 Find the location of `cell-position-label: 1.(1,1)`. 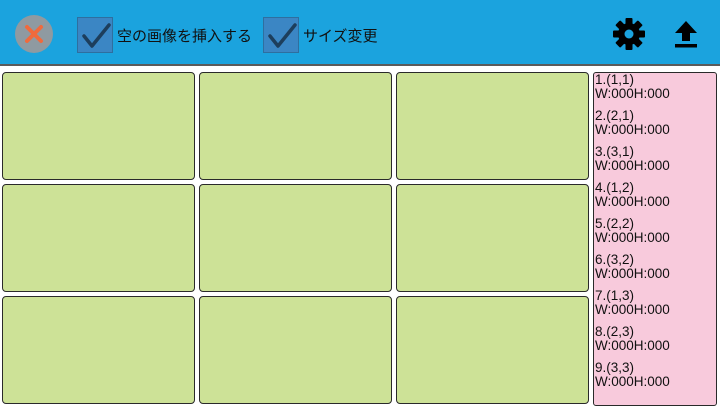

cell-position-label: 1.(1,1) is located at coordinates (615, 79).